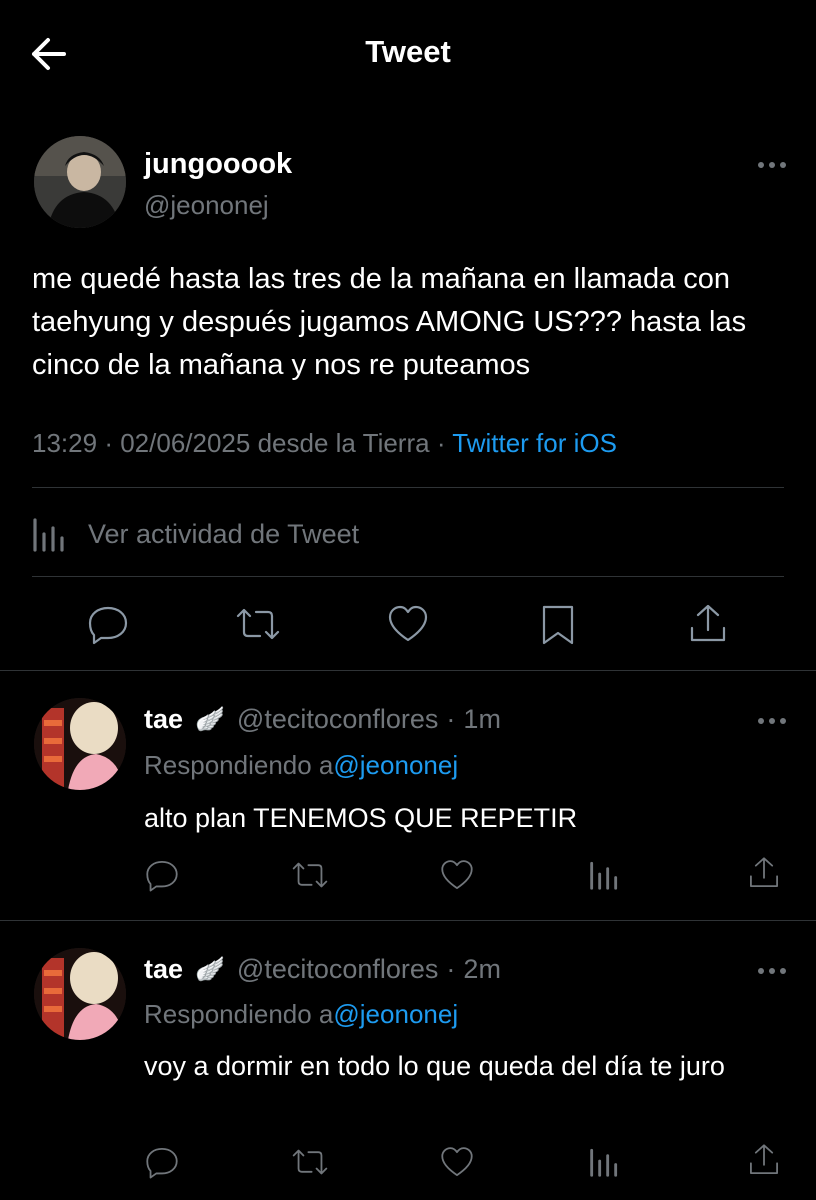 This screenshot has width=816, height=1200. What do you see at coordinates (343, 443) in the screenshot?
I see `tweet-location: desde la Tierra` at bounding box center [343, 443].